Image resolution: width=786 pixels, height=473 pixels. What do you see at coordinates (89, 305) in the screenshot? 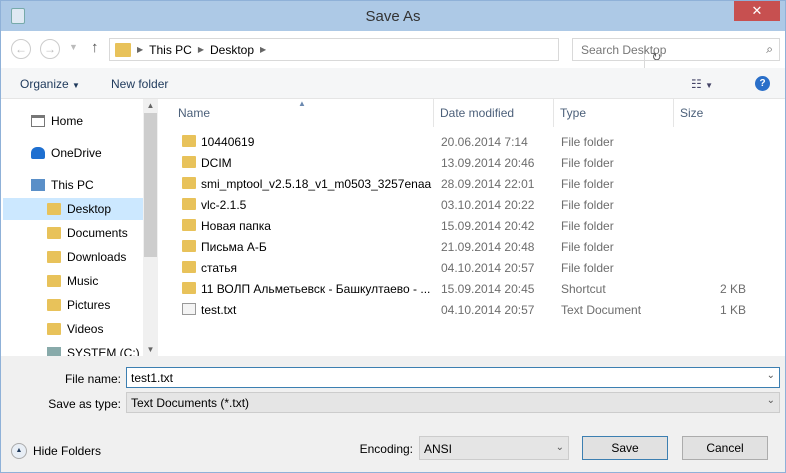
I see `nav-label: Pictures` at bounding box center [89, 305].